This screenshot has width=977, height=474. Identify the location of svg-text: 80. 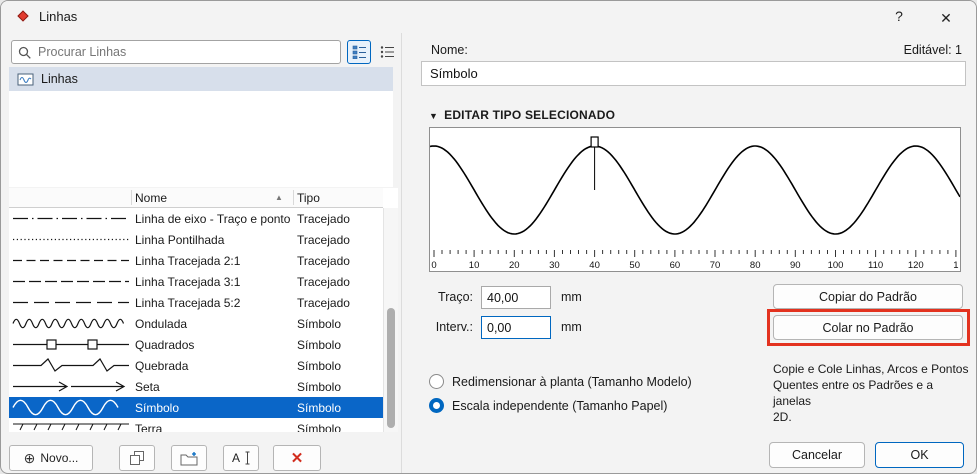
(755, 265).